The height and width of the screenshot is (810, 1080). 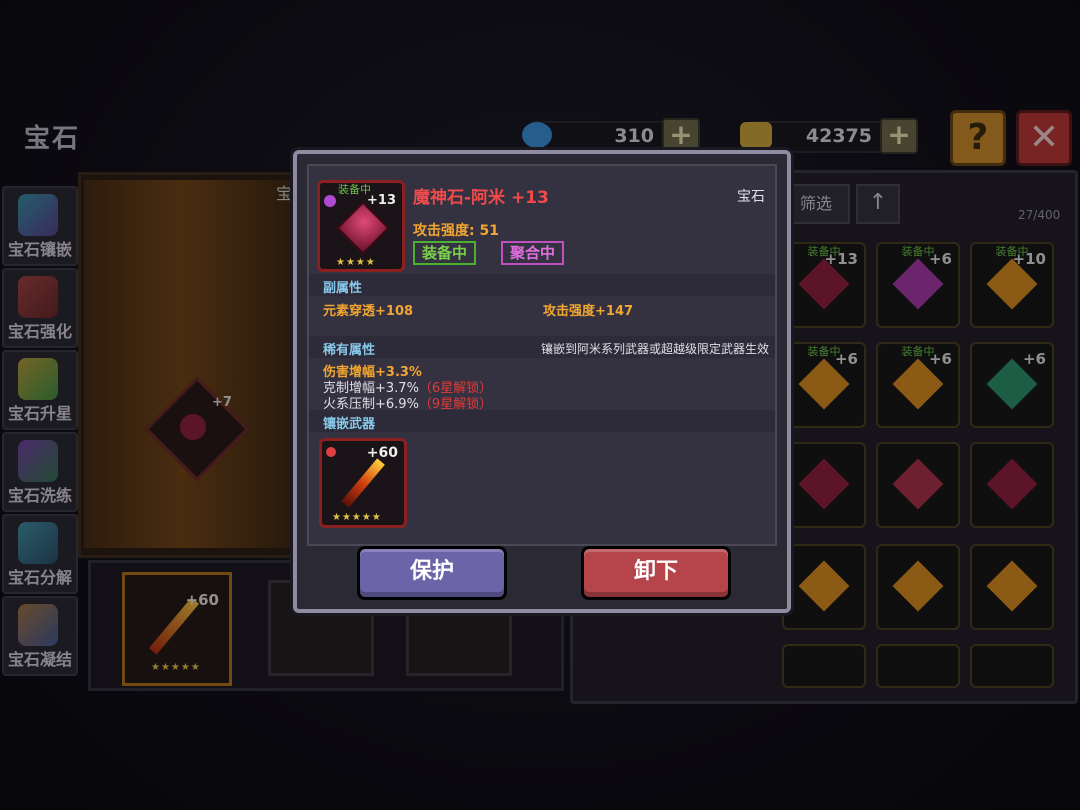 I want to click on weapon-header: 镶嵌武器, so click(x=542, y=421).